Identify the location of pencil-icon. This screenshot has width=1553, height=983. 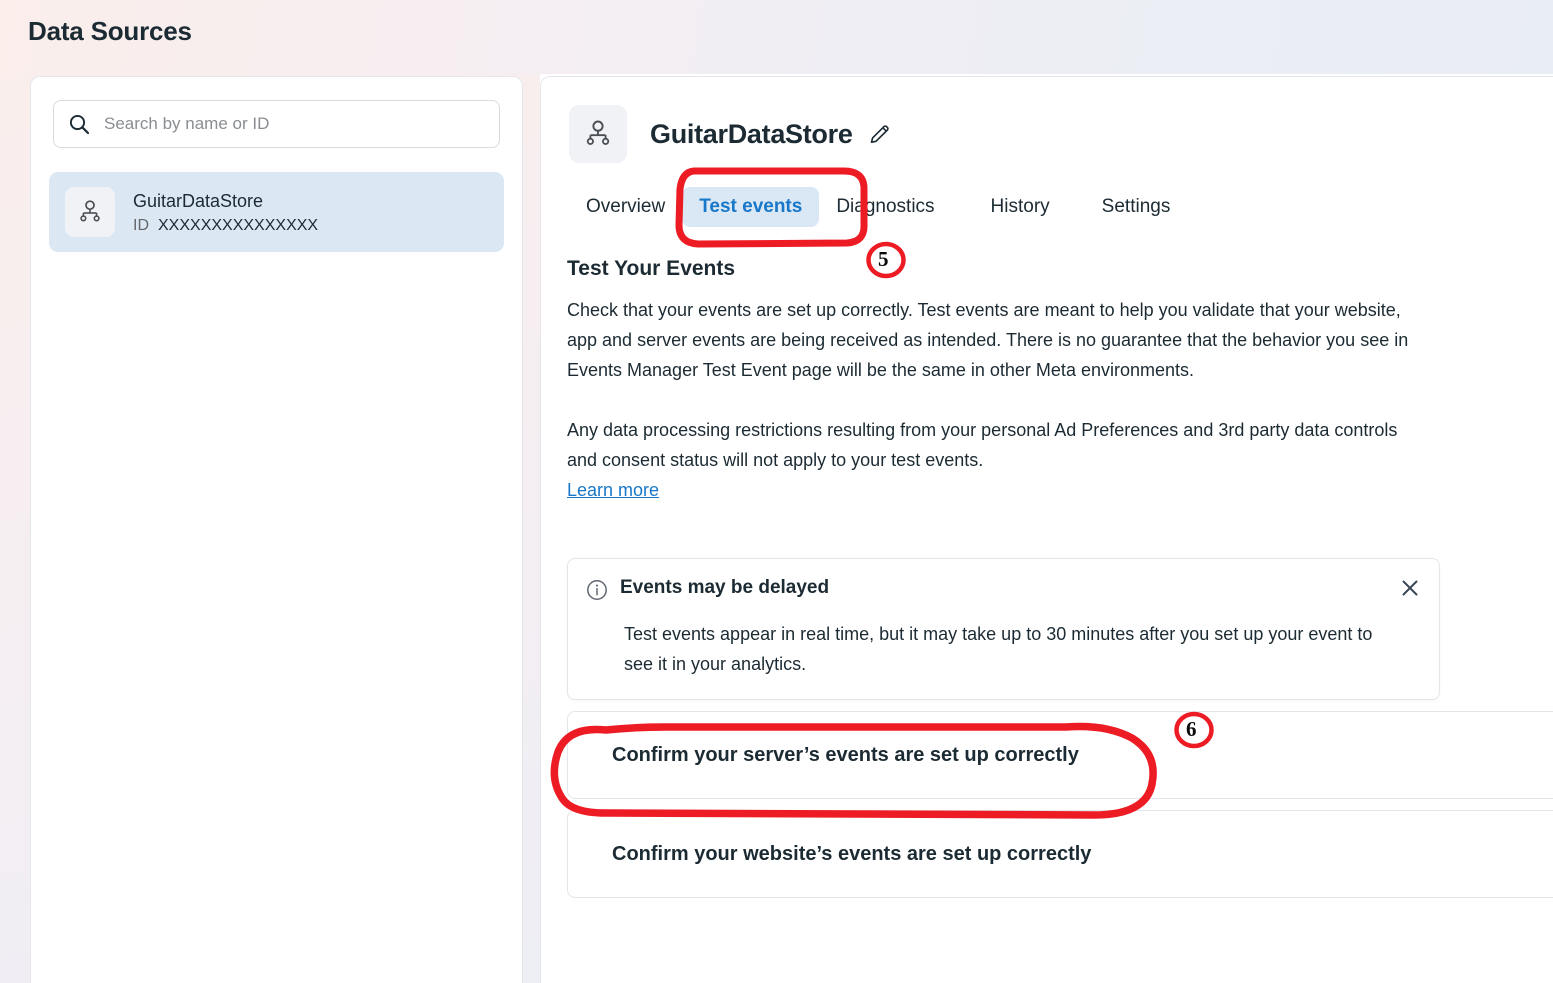
(879, 134).